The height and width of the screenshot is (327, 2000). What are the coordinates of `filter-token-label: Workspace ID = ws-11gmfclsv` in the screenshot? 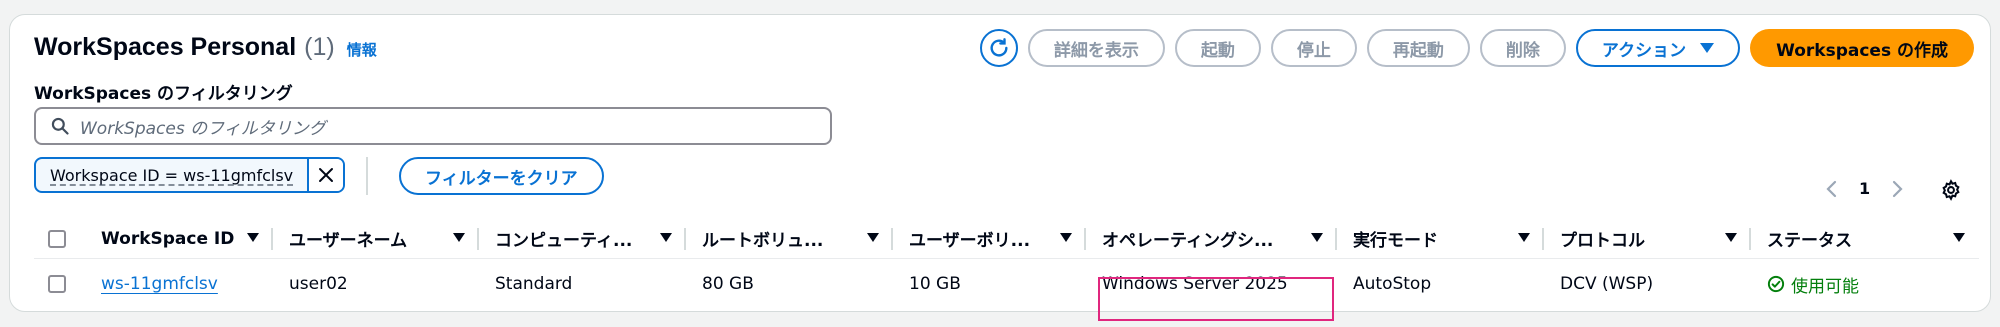 It's located at (172, 175).